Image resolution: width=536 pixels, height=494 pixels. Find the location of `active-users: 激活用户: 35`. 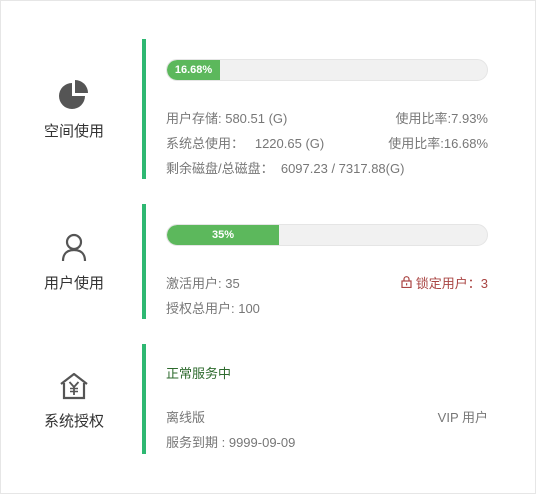

active-users: 激活用户: 35 is located at coordinates (203, 283).